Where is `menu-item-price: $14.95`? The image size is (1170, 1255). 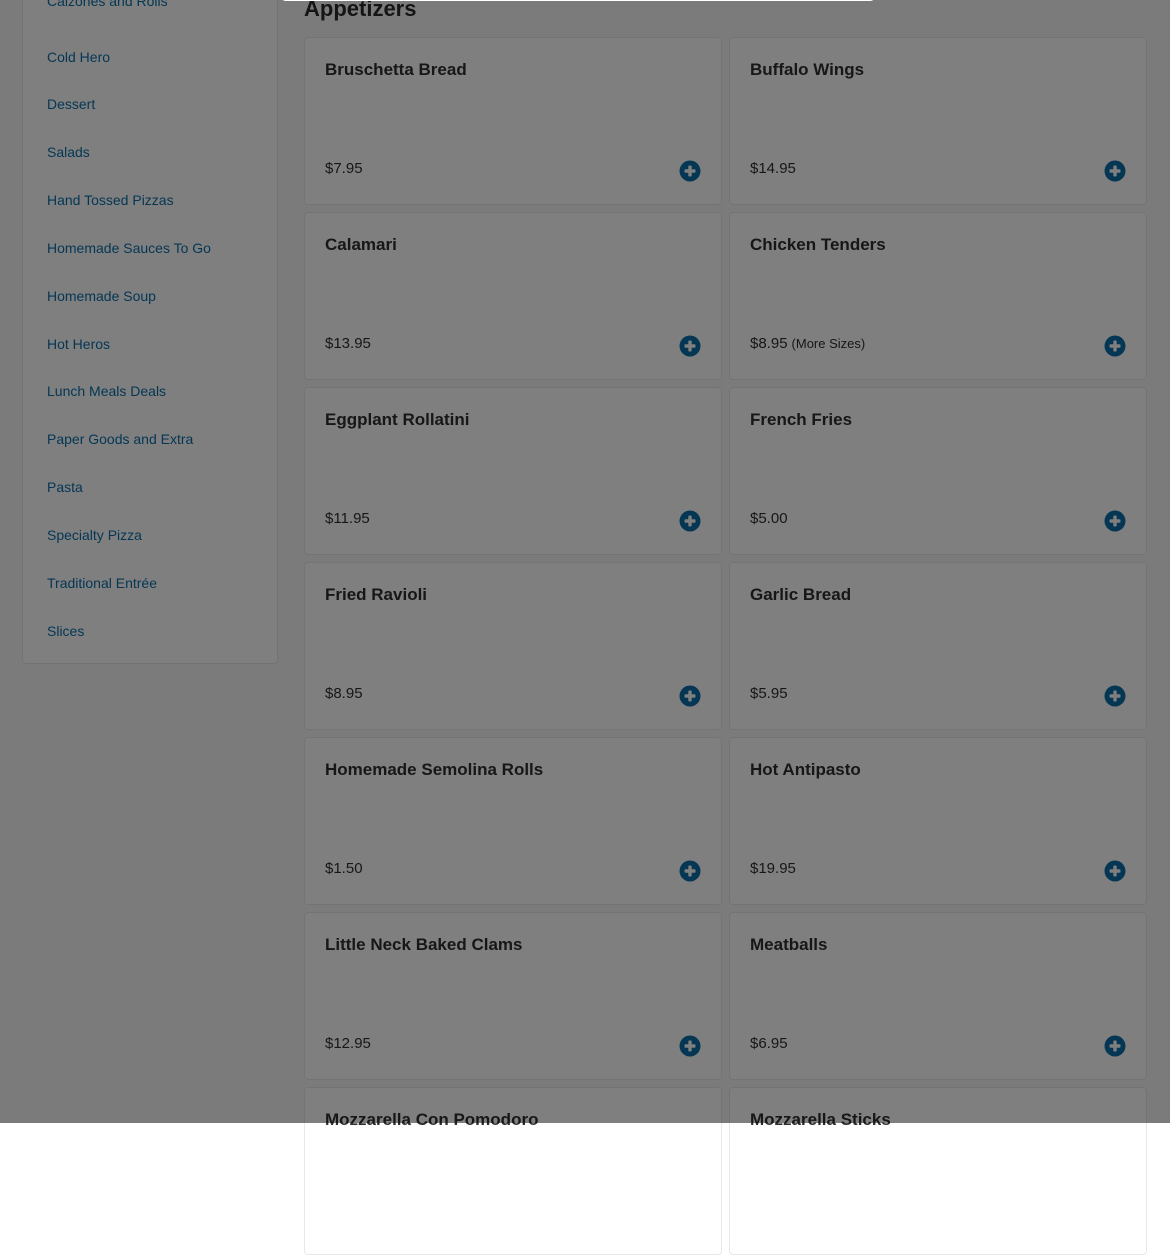 menu-item-price: $14.95 is located at coordinates (775, 168).